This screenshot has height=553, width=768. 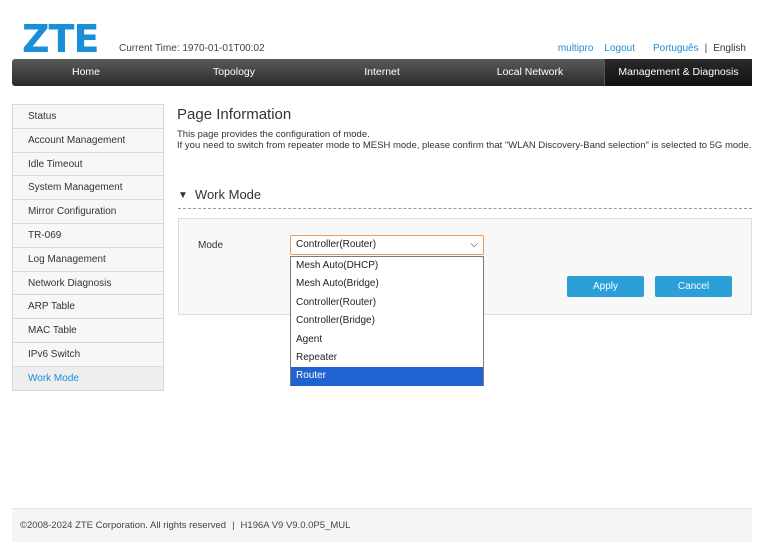 I want to click on sidebar-item-log-management: Log Management, so click(x=88, y=259).